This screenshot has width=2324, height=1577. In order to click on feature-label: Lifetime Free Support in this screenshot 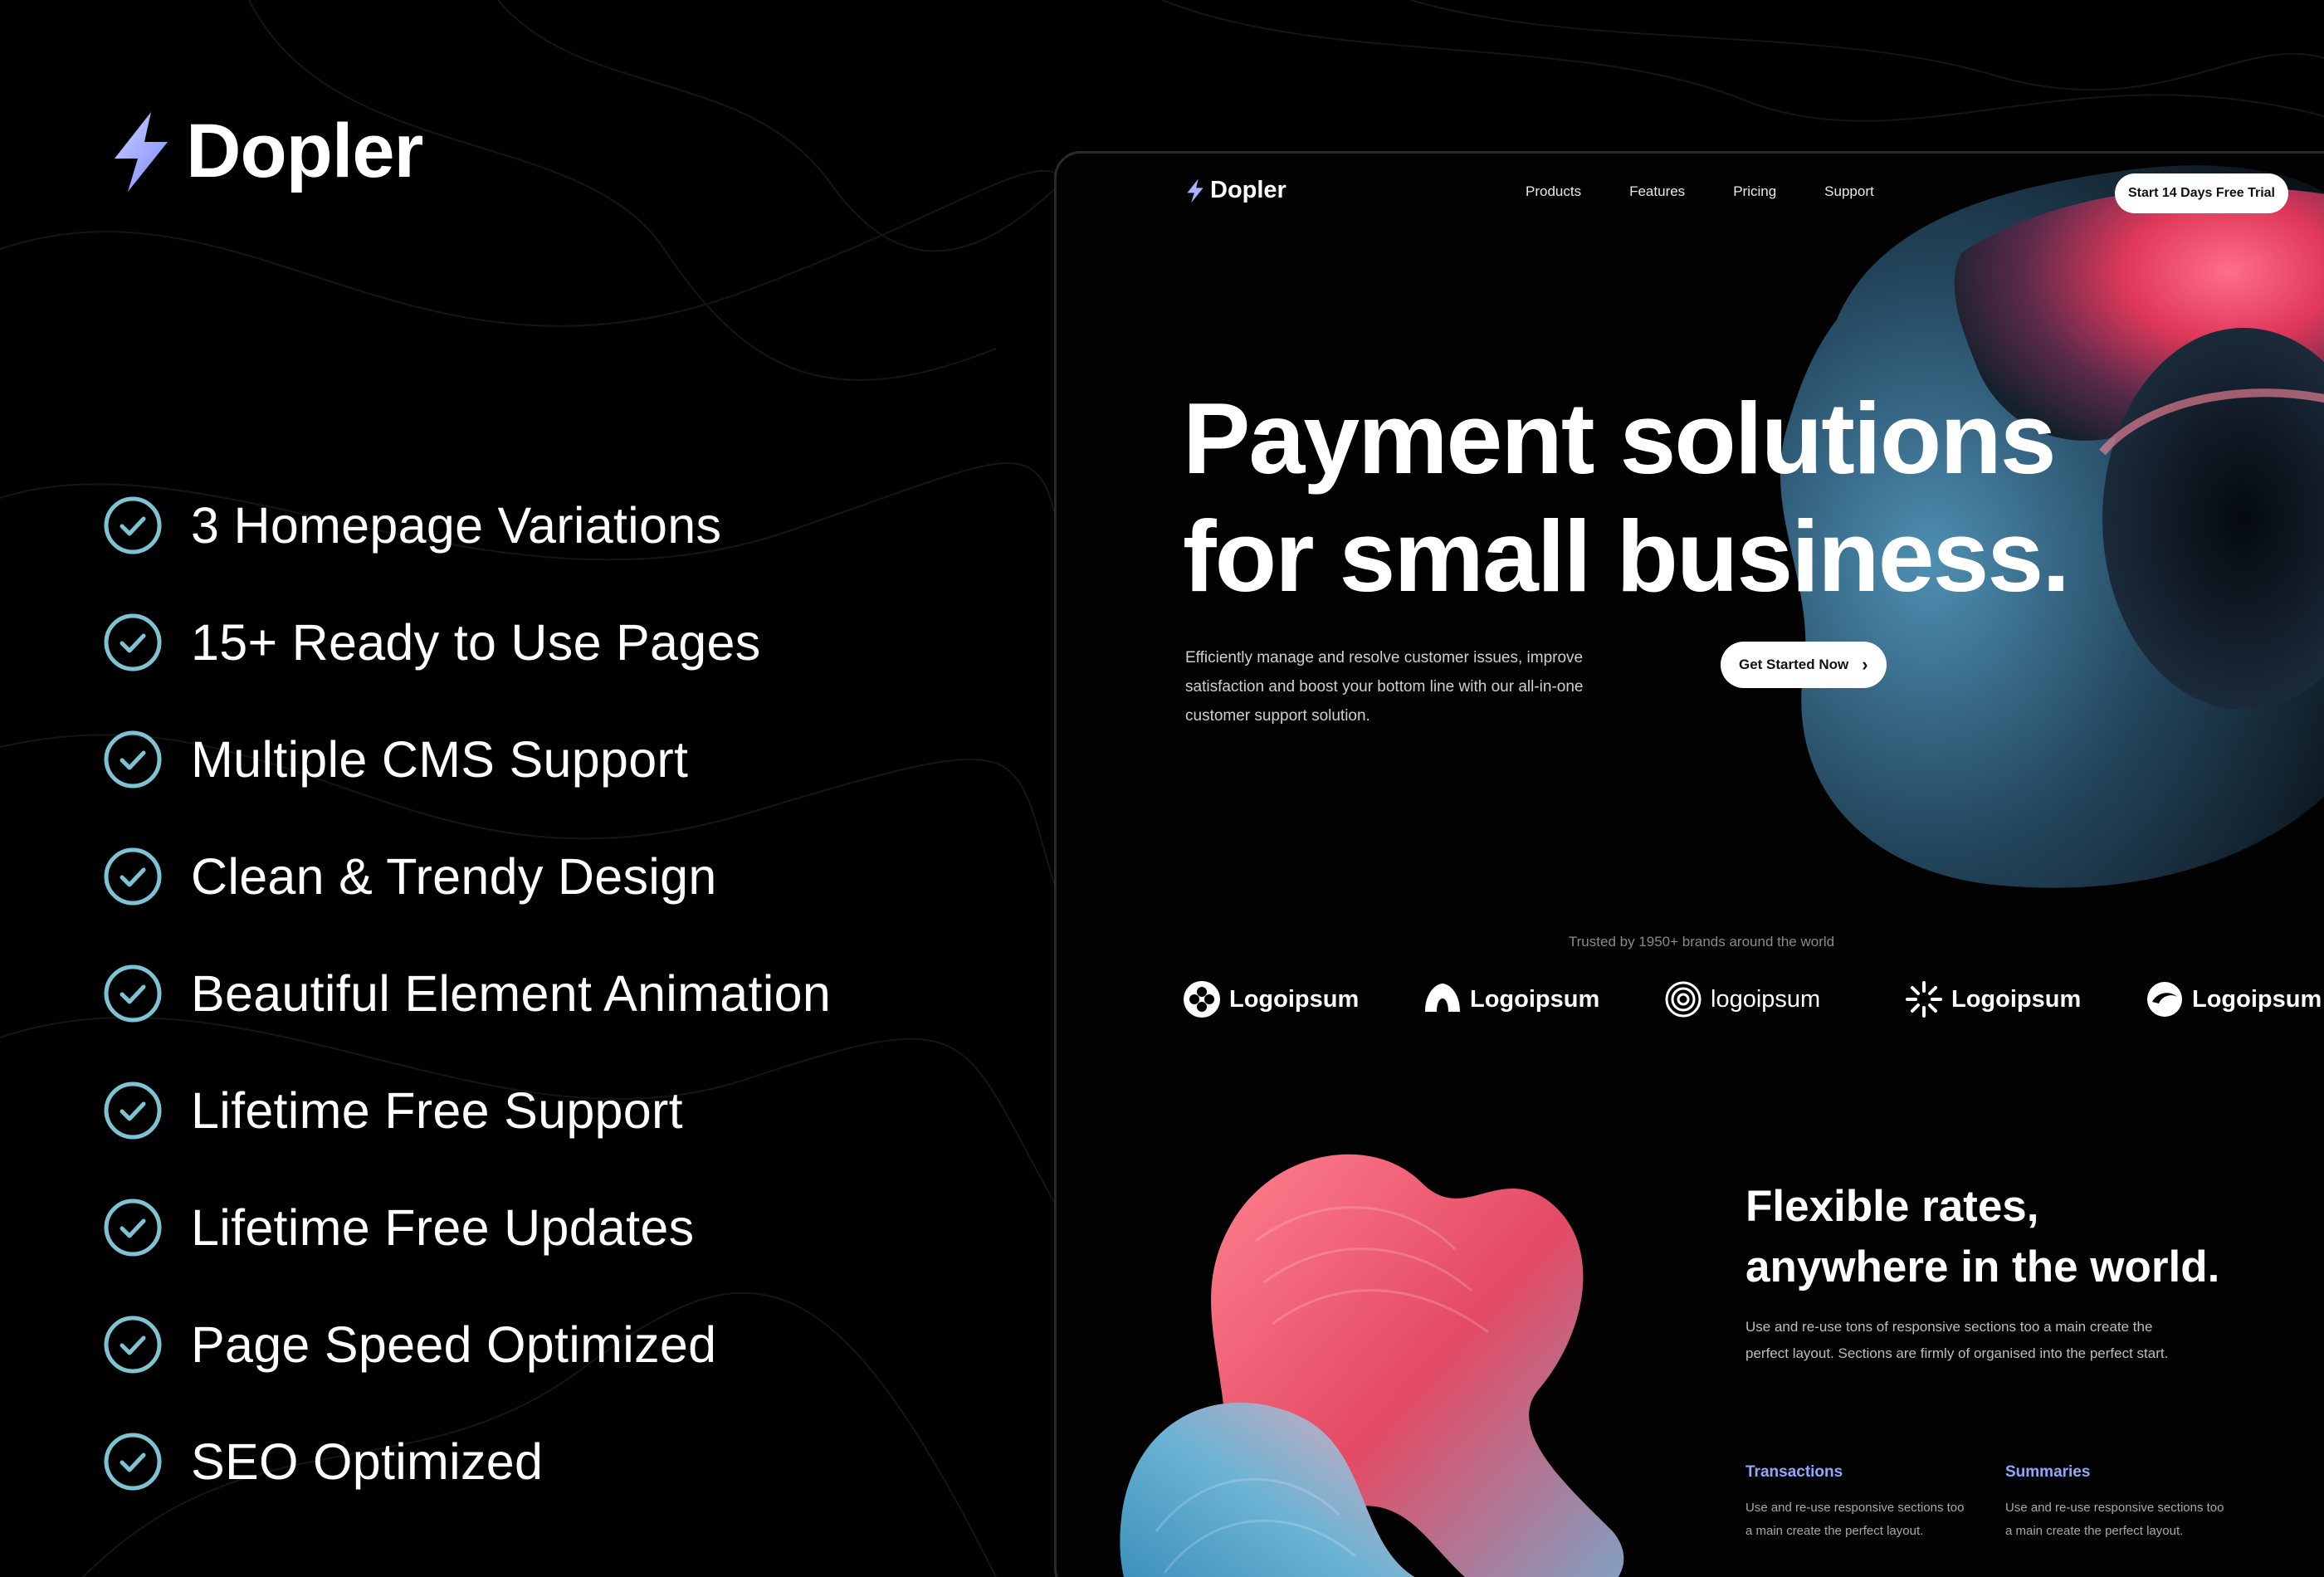, I will do `click(437, 1110)`.